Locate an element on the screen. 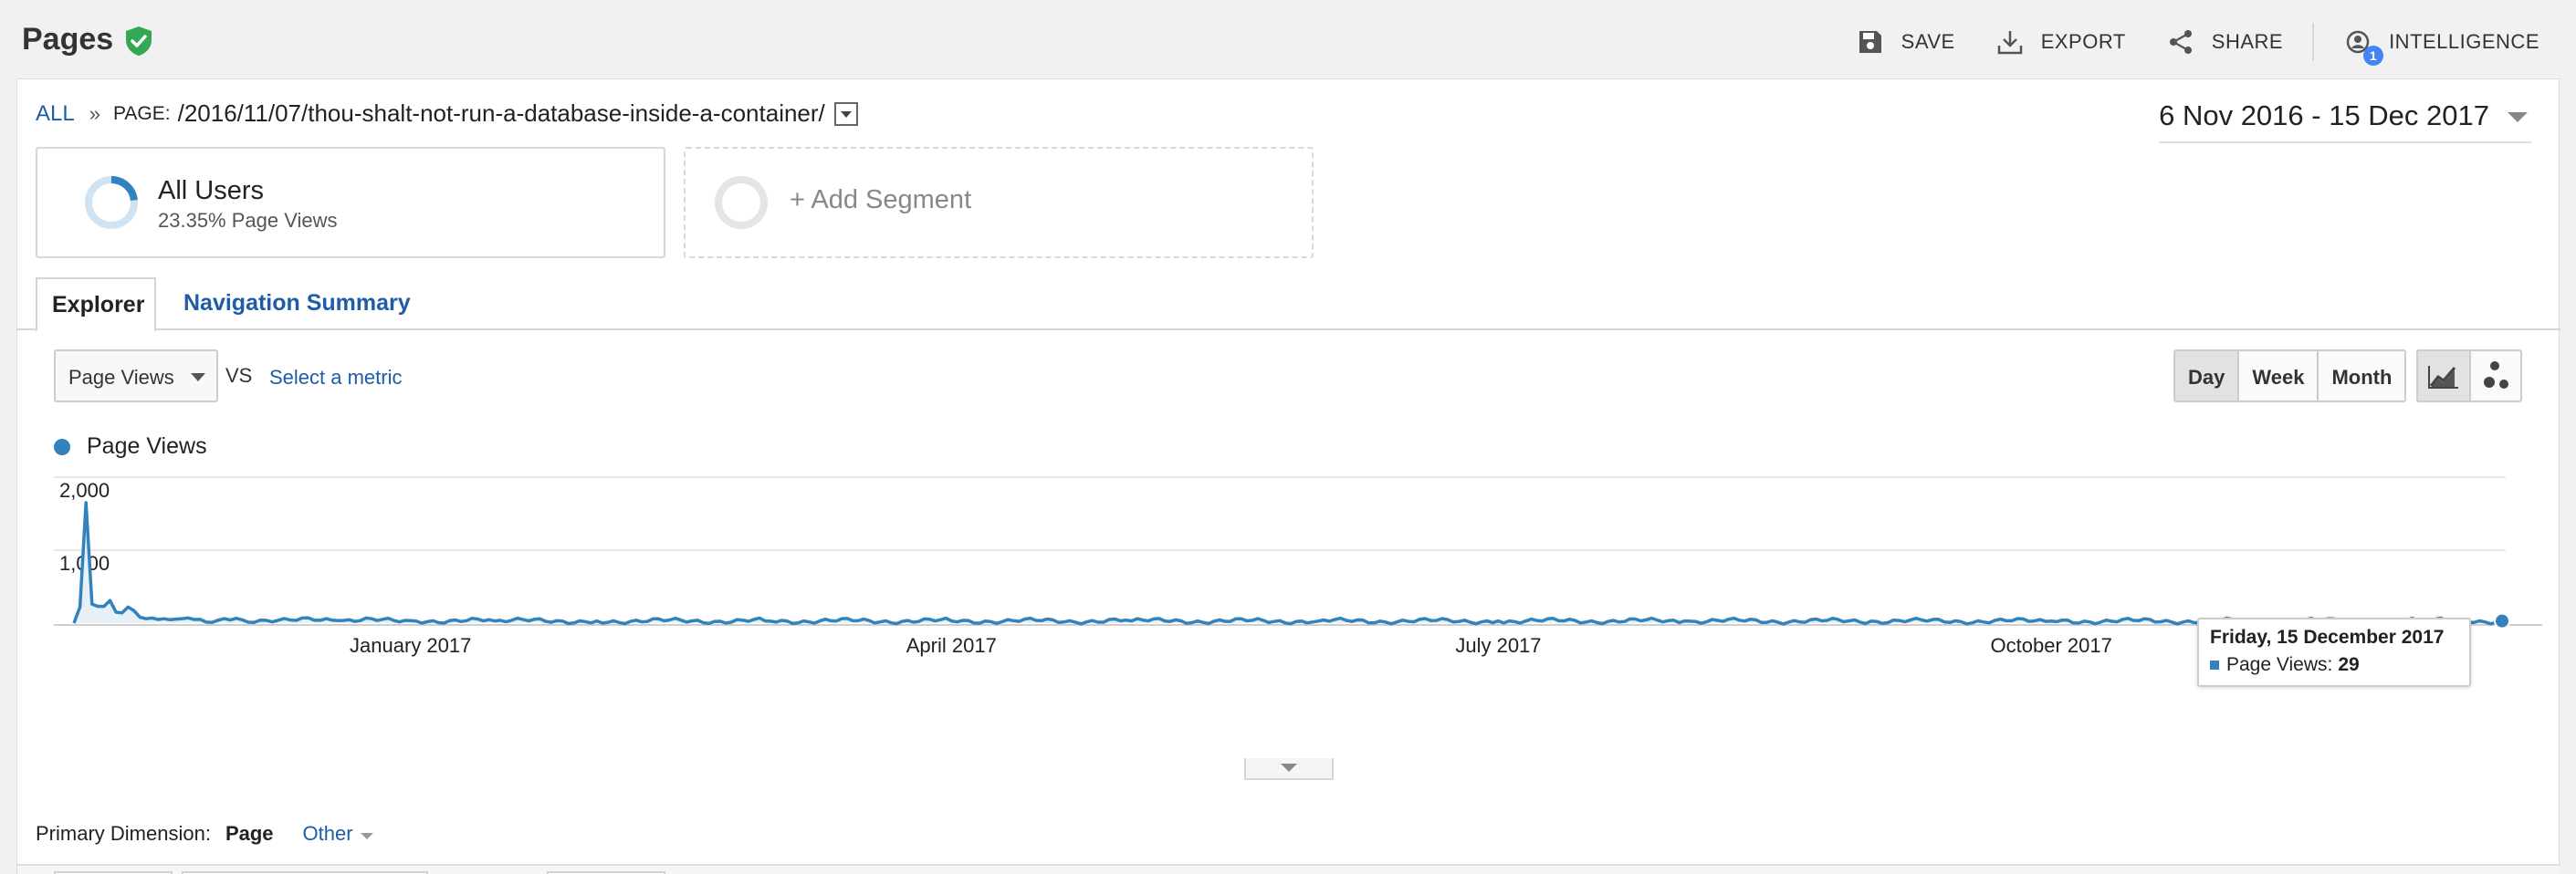 Image resolution: width=2576 pixels, height=874 pixels. collapse-chart-button is located at coordinates (1289, 769).